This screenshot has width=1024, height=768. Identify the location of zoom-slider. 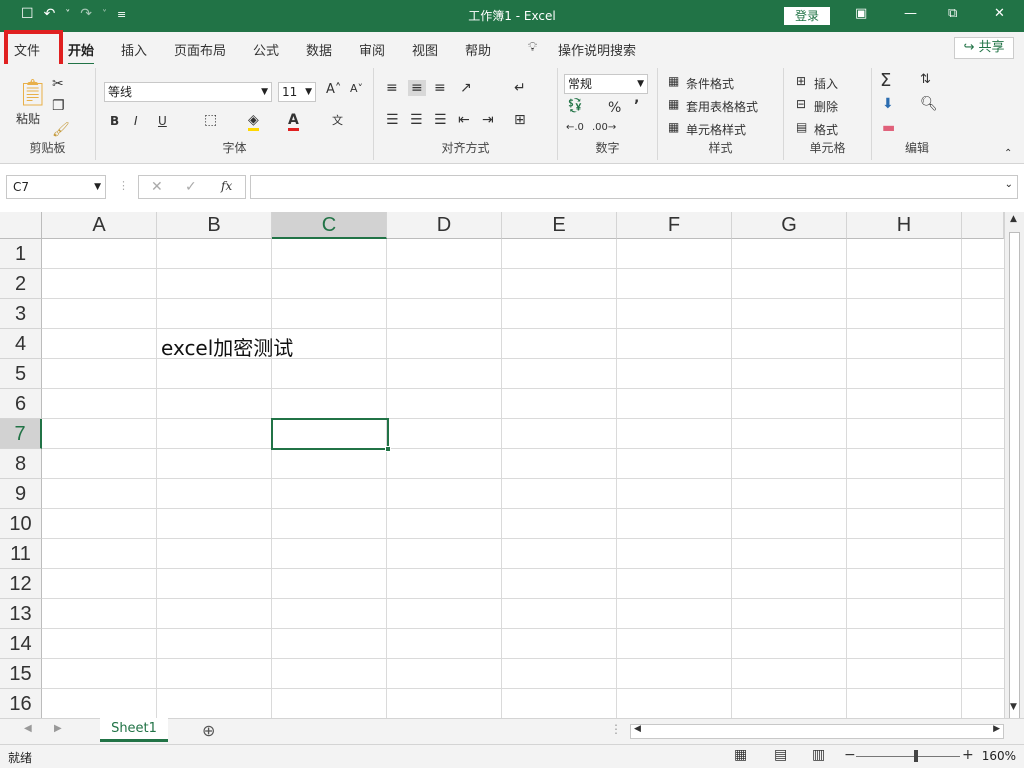
(908, 756).